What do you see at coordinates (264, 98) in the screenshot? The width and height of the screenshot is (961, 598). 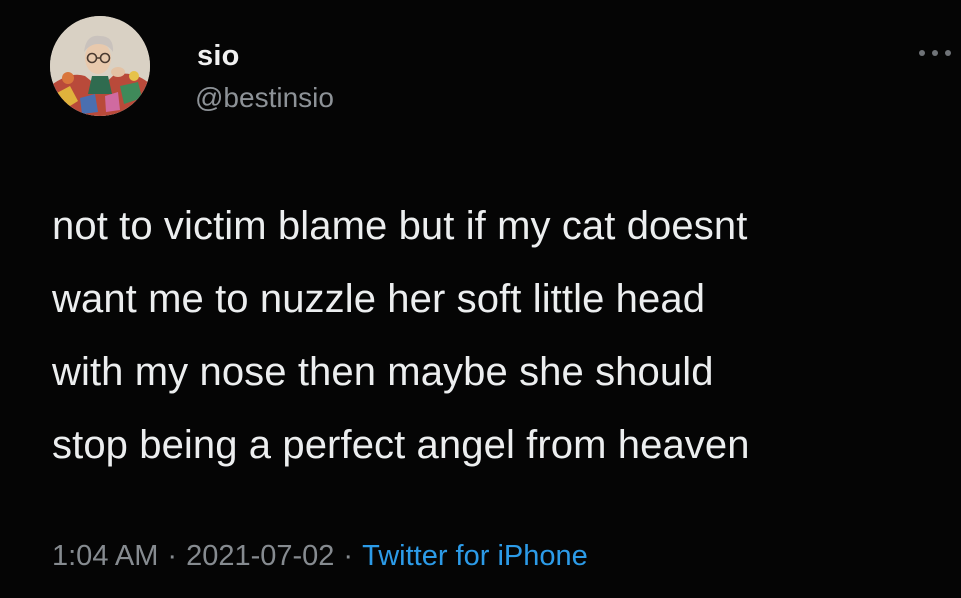 I see `user-handle: @bestinsio` at bounding box center [264, 98].